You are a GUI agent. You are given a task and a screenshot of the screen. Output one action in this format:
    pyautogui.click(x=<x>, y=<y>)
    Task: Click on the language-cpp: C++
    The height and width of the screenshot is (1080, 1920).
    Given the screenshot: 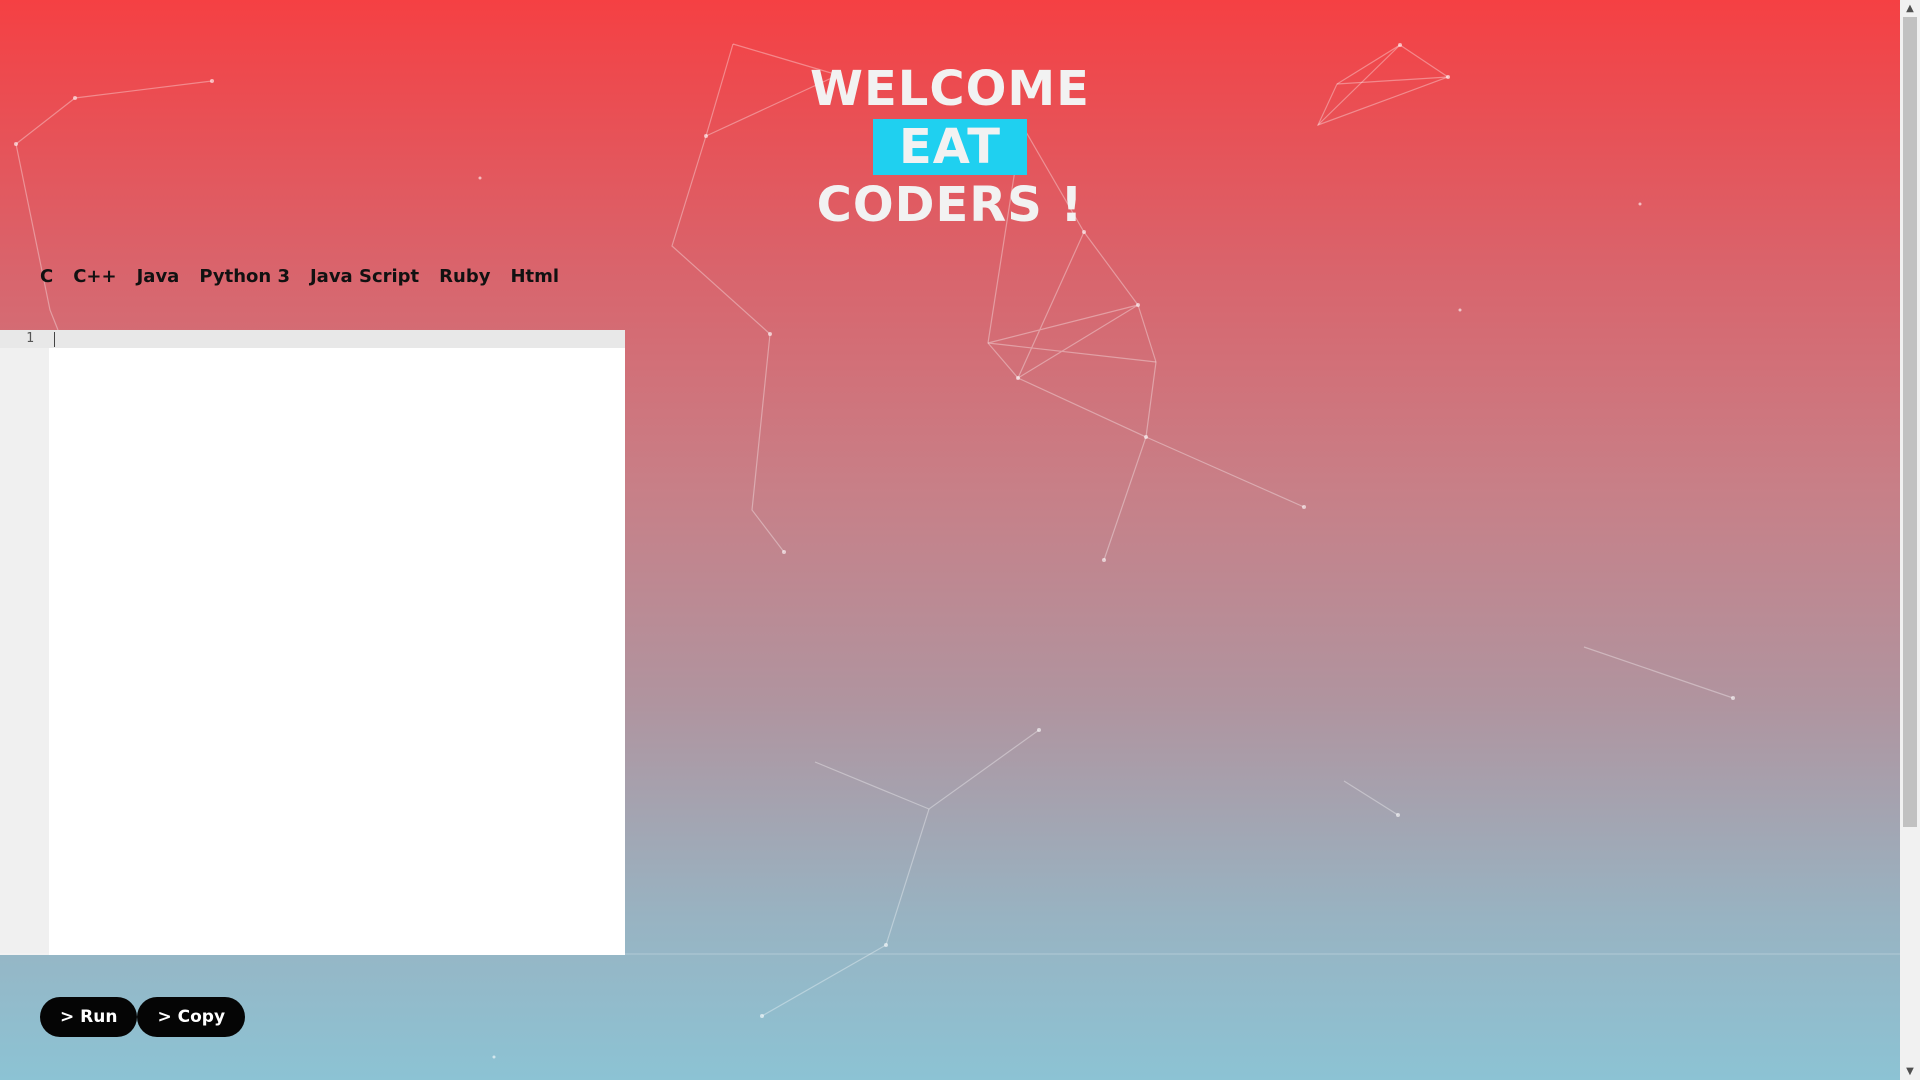 What is the action you would take?
    pyautogui.click(x=94, y=276)
    